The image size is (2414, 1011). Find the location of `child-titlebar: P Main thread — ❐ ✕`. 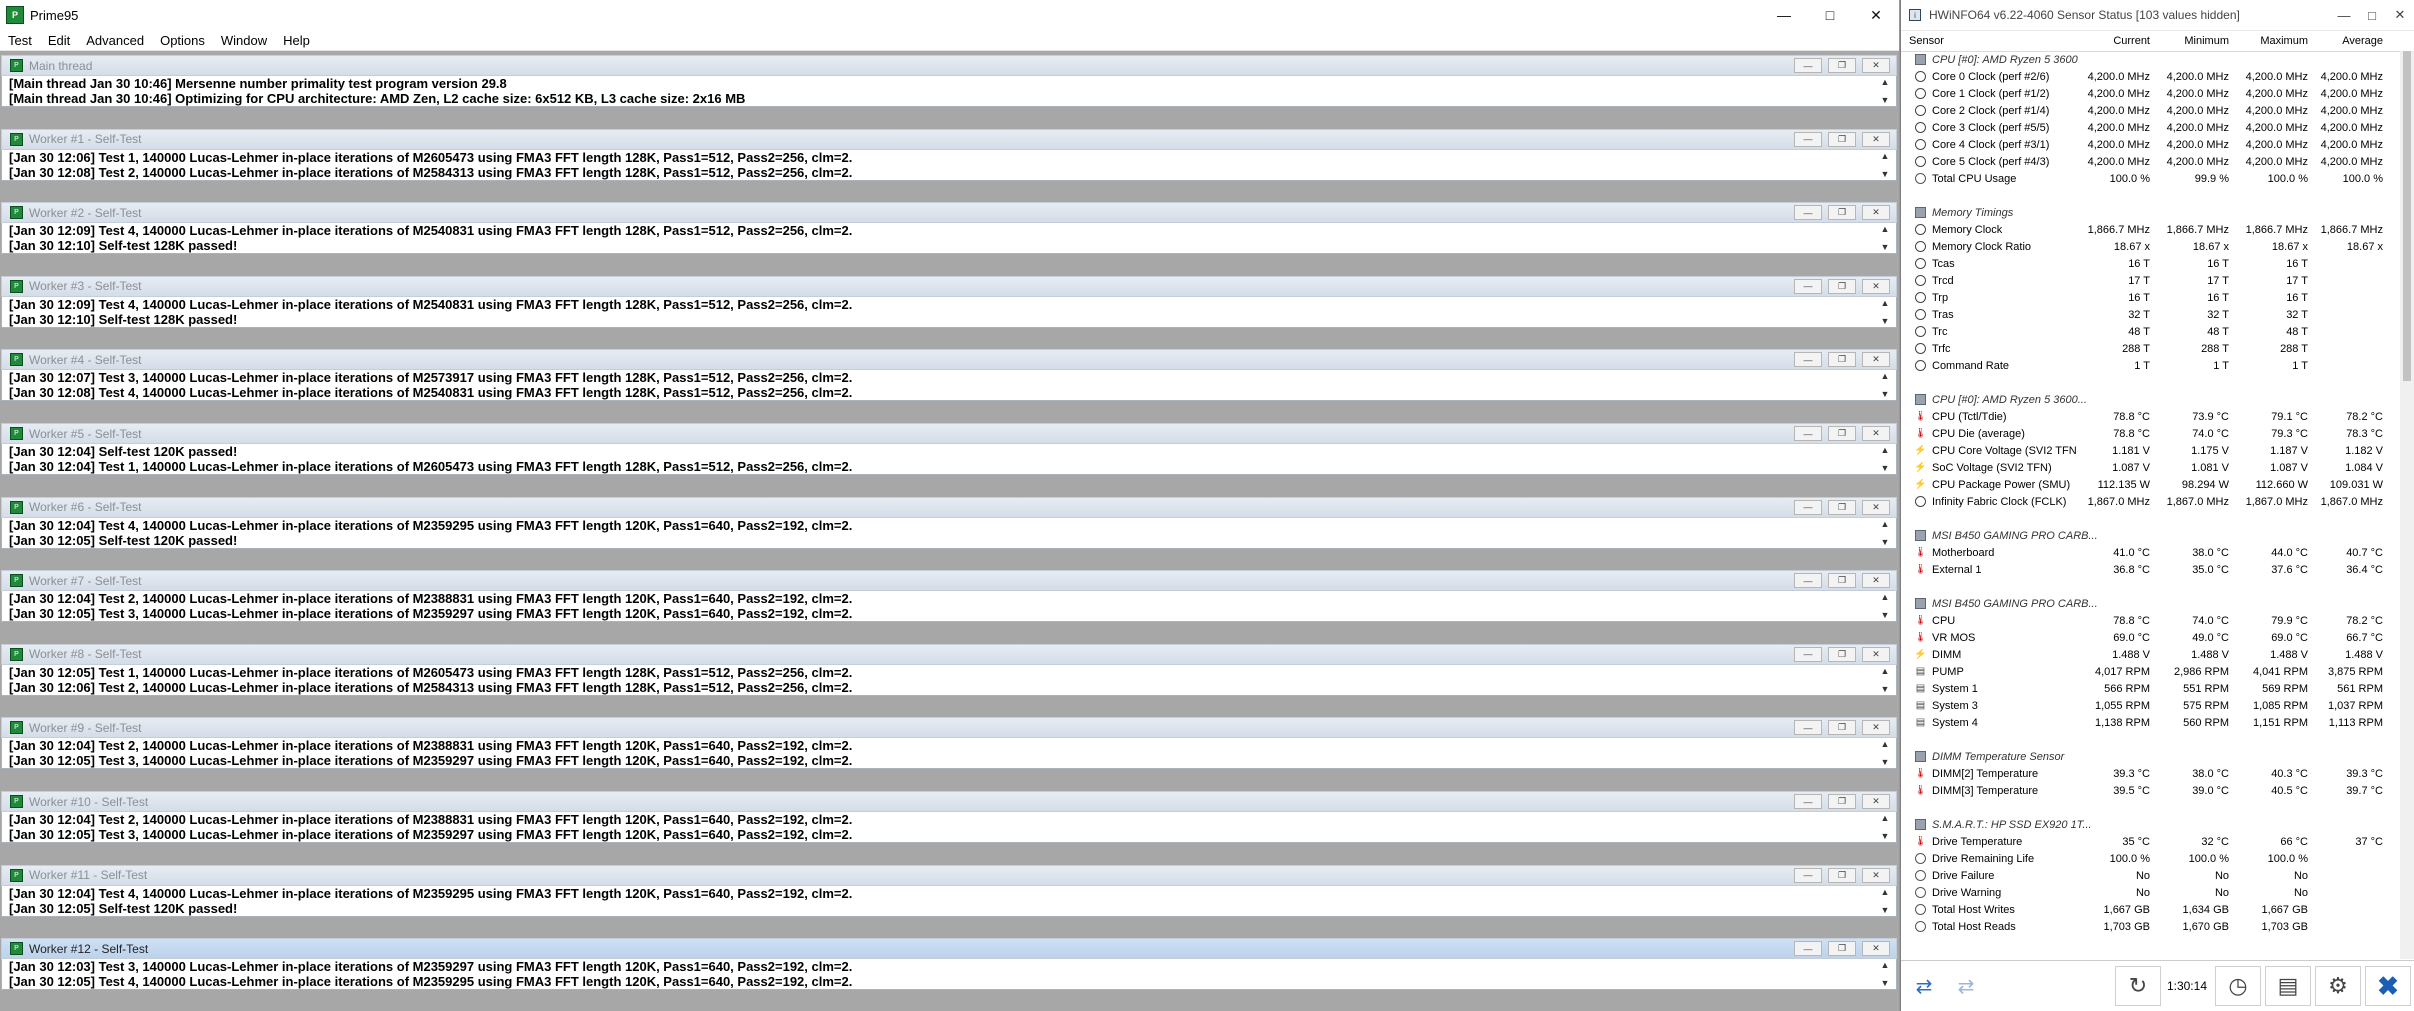

child-titlebar: P Main thread — ❐ ✕ is located at coordinates (949, 65).